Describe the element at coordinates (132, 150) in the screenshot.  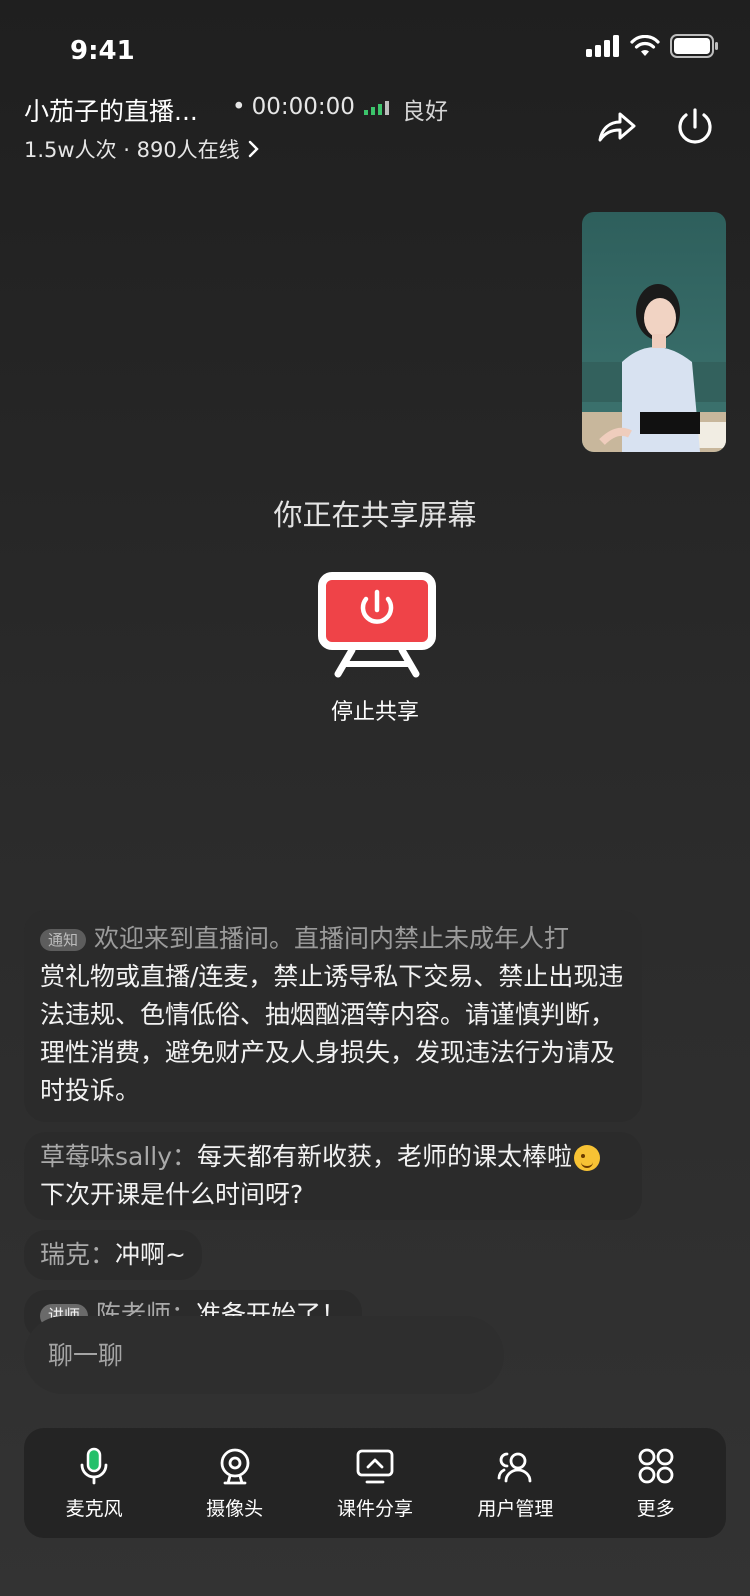
I see `viewer-stats-text: 1.5w人次 · 890人在线` at that location.